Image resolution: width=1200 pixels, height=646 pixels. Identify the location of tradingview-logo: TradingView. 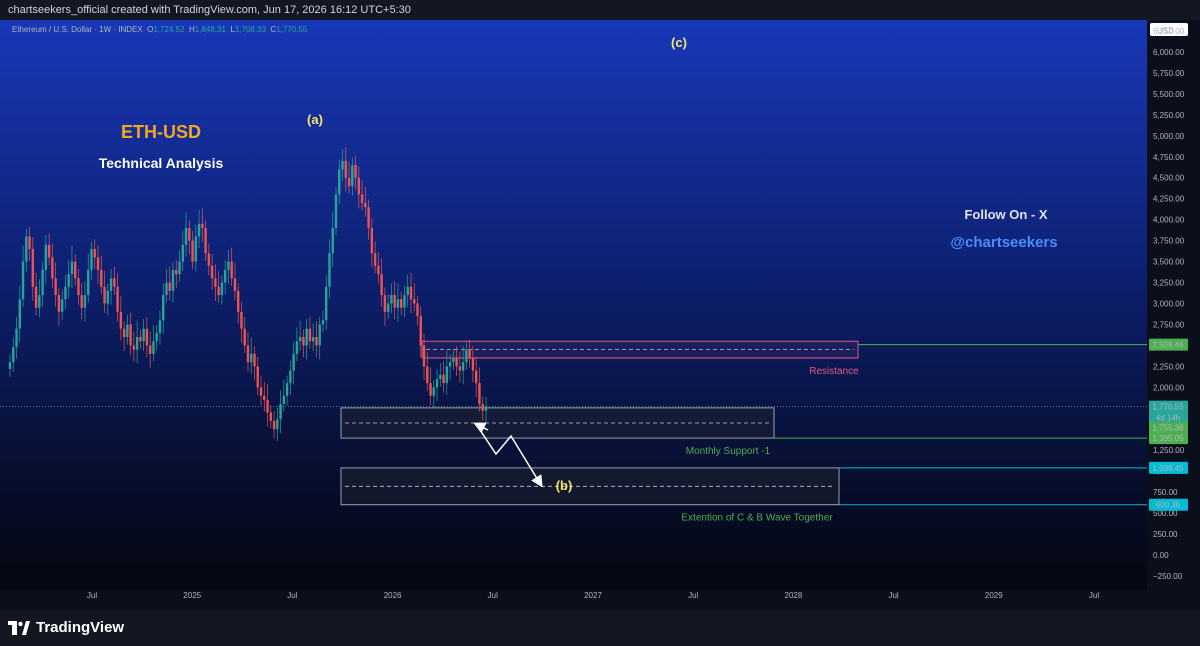
(66, 627).